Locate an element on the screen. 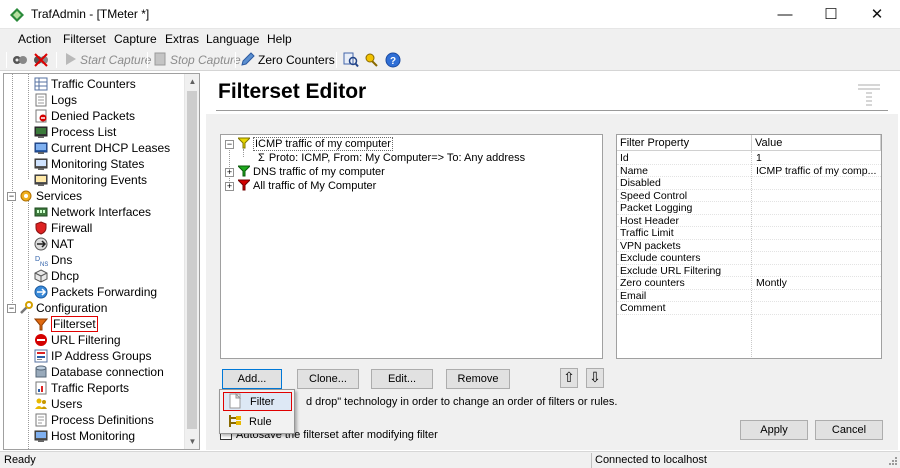 The width and height of the screenshot is (900, 468). help-icon: ? is located at coordinates (393, 60).